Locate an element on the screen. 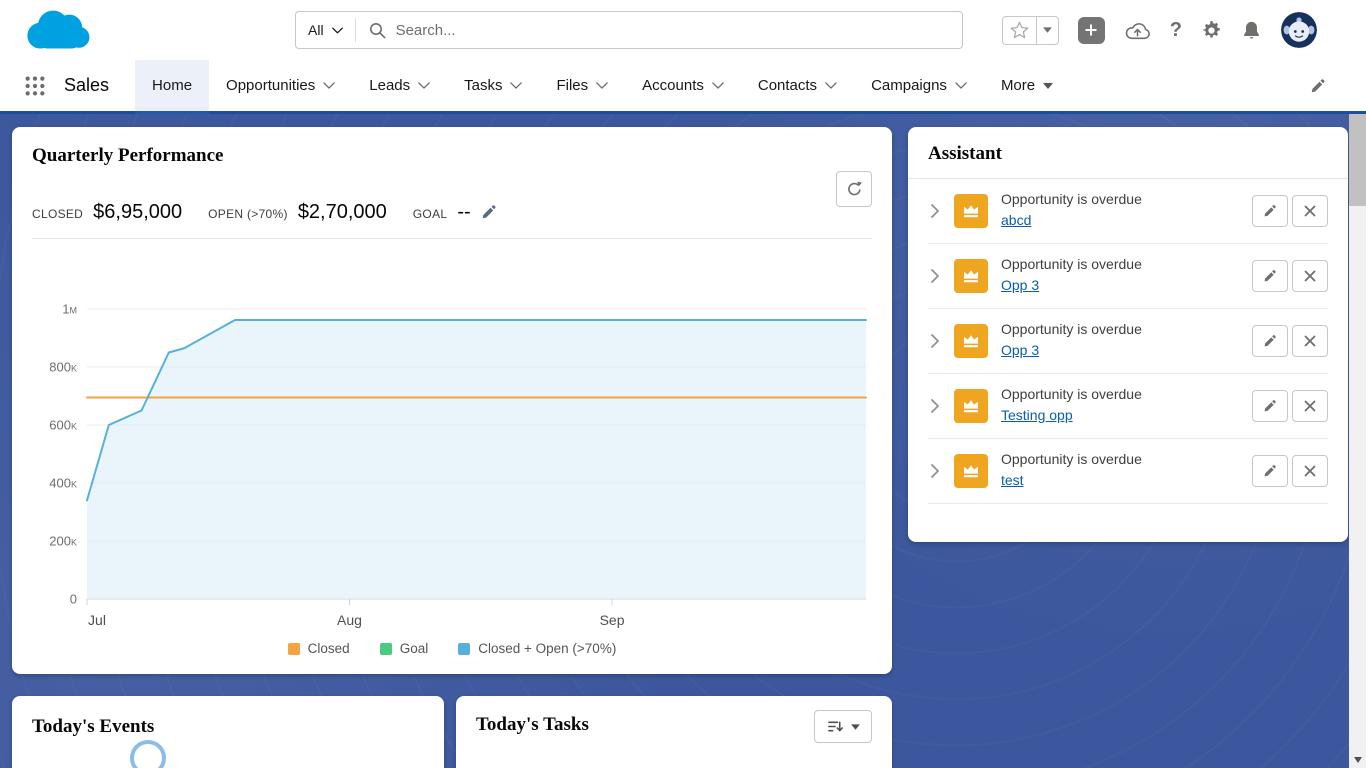 This screenshot has height=768, width=1366. edit-goal-button is located at coordinates (489, 212).